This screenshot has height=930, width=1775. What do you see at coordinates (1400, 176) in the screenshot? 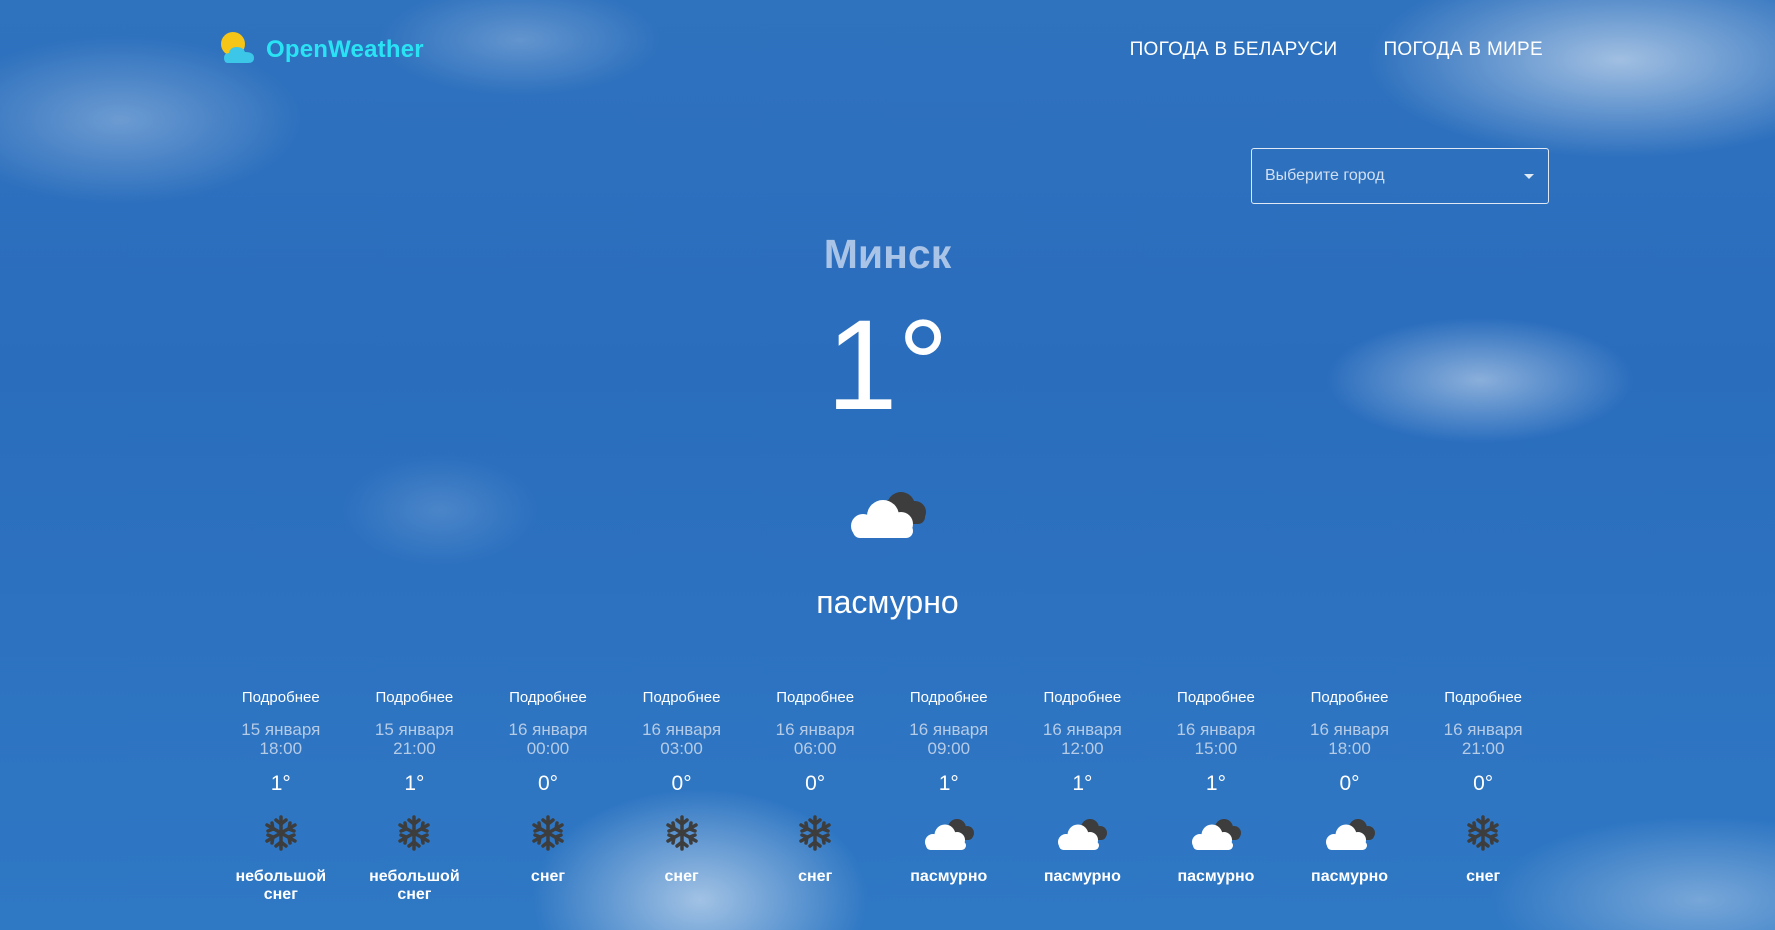
I see `city-select: Выберите город` at bounding box center [1400, 176].